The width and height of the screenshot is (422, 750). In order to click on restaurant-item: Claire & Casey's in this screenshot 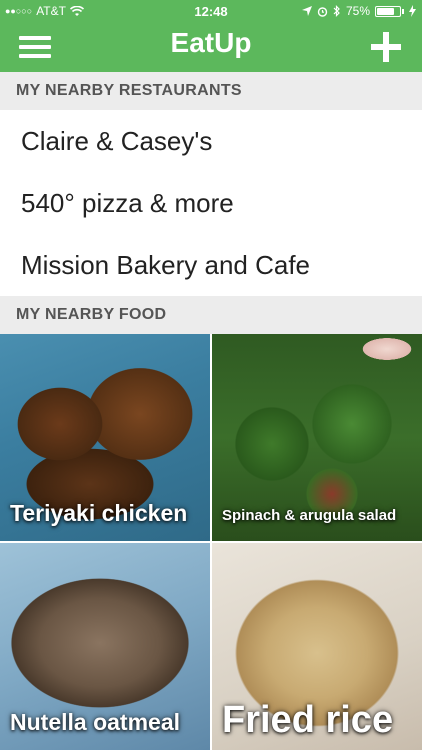, I will do `click(211, 141)`.